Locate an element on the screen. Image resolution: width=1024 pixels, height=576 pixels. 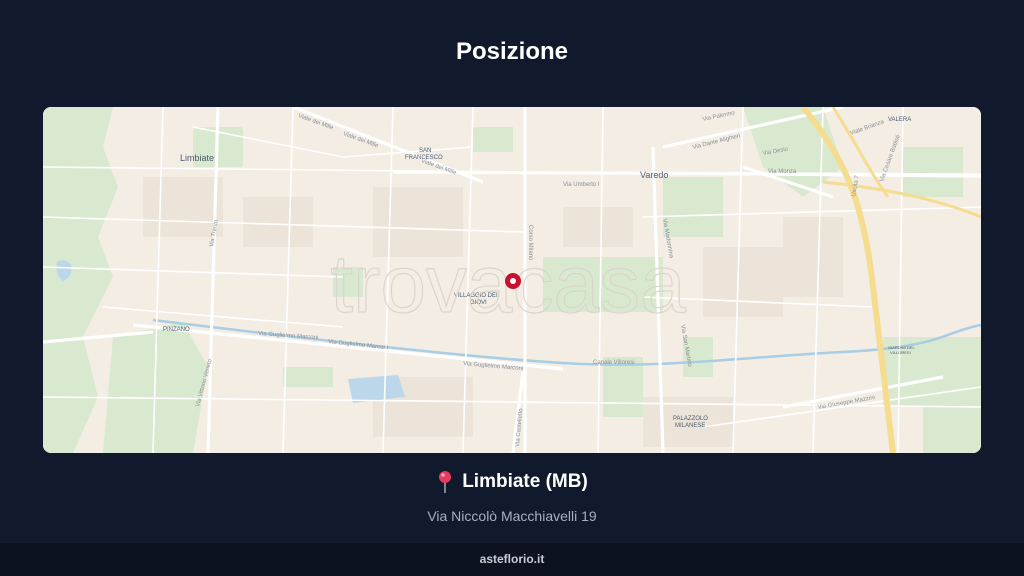
place-label-limbiate: Limbiate is located at coordinates (197, 158).